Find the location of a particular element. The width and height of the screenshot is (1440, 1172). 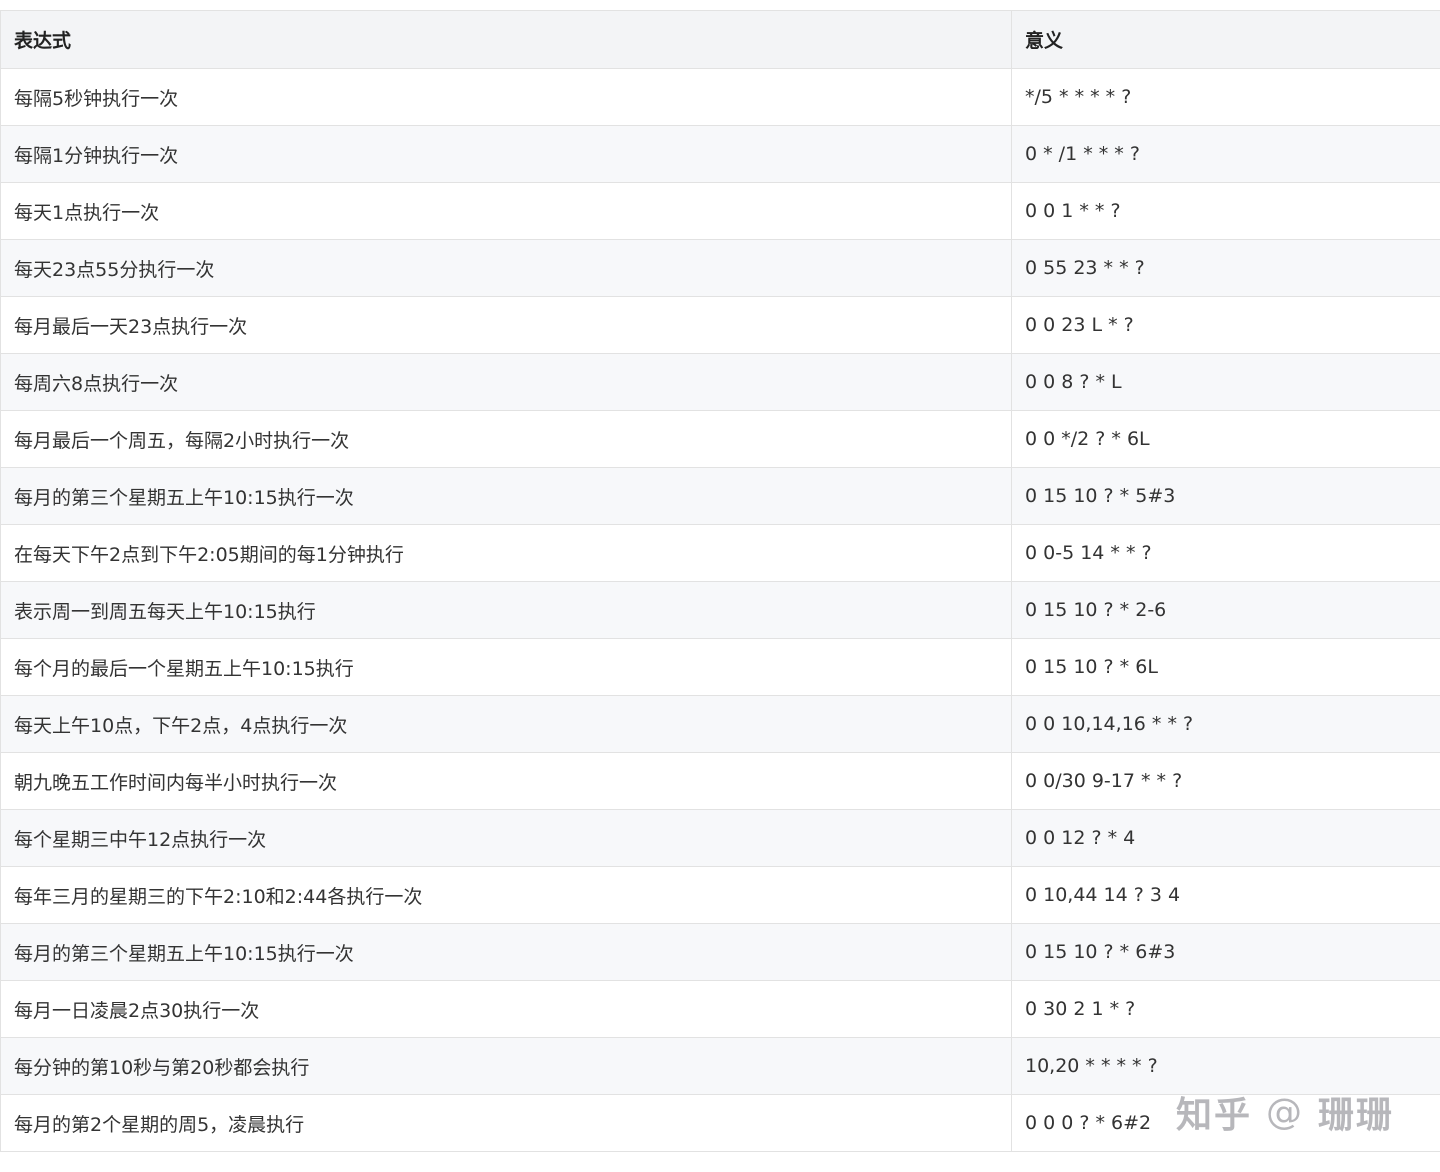

table-row: 每周六8点执行一次 0 0 8 ? * L is located at coordinates (720, 382).